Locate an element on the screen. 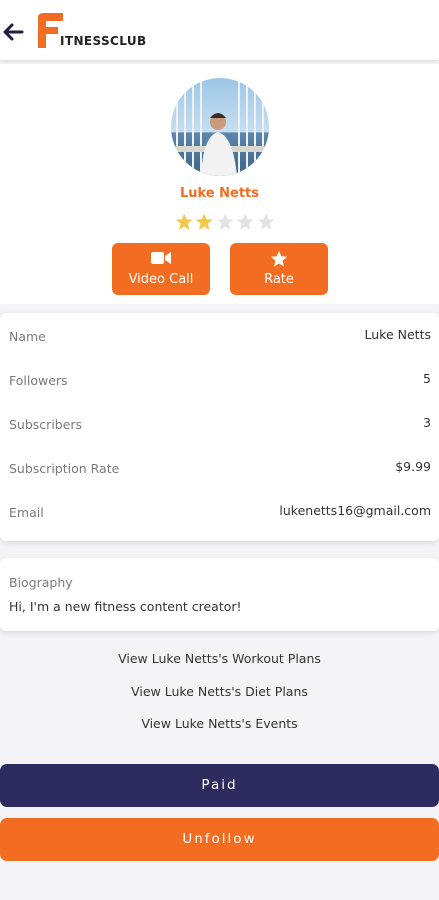 This screenshot has height=900, width=439. rate-label: Rate is located at coordinates (279, 279).